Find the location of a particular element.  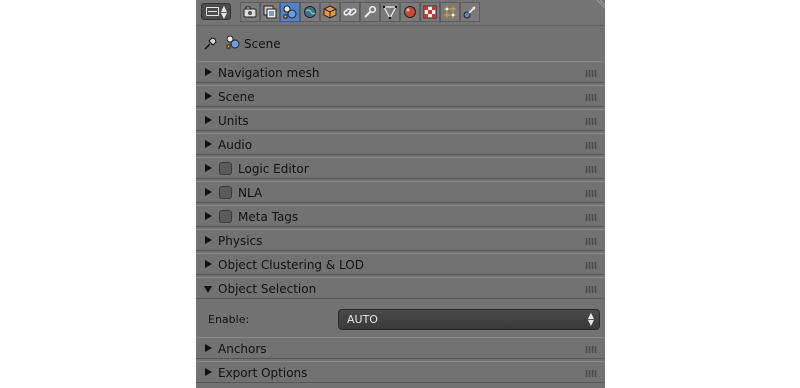

texture-checker-icon is located at coordinates (430, 12).